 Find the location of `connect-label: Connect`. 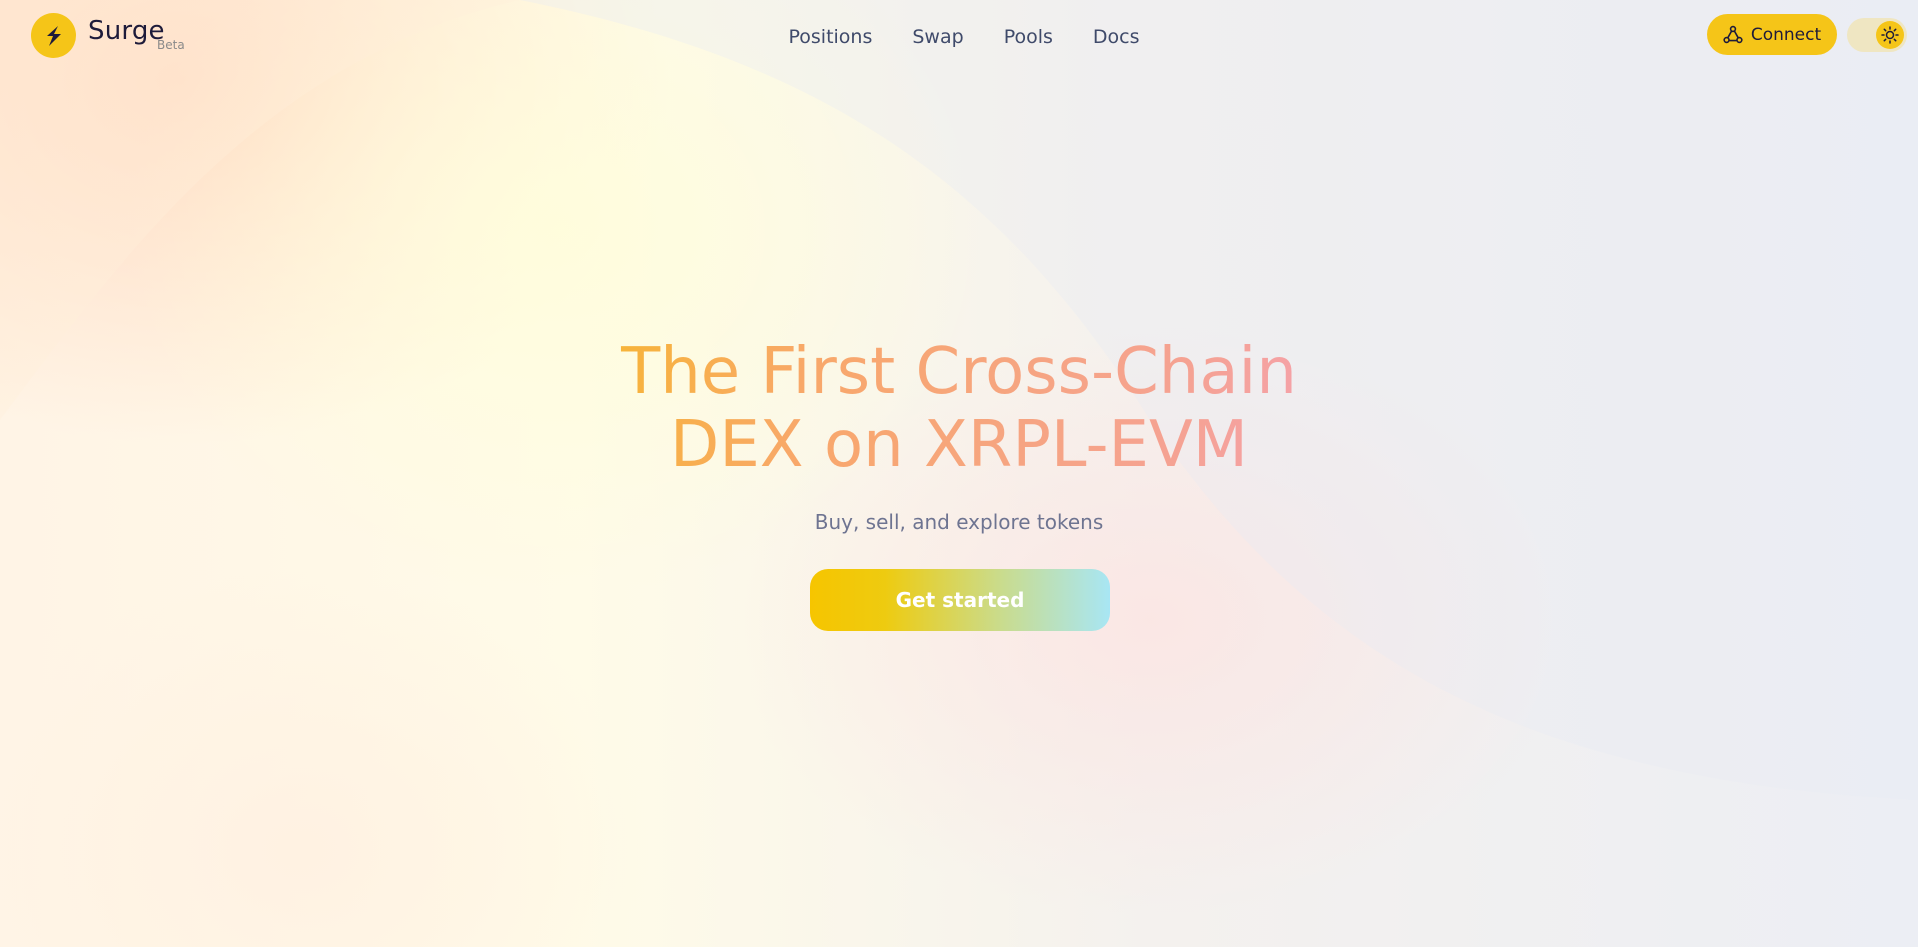

connect-label: Connect is located at coordinates (1786, 34).